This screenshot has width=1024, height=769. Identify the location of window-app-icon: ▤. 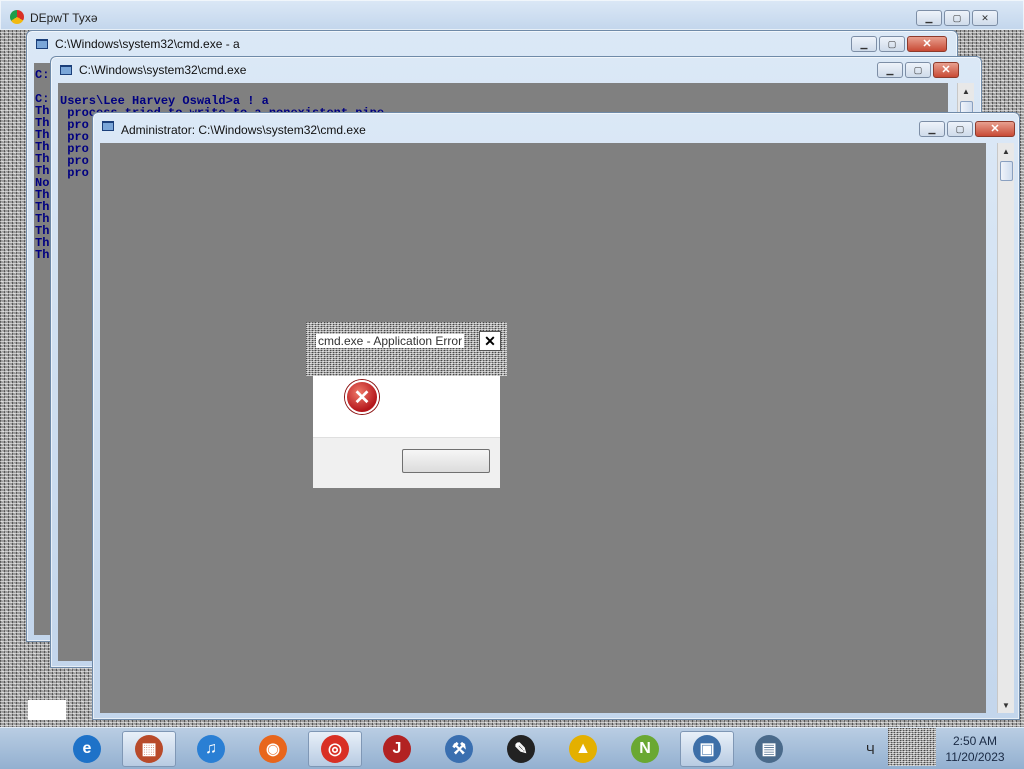
(769, 749).